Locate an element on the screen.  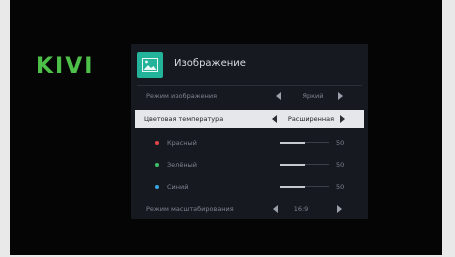
green-slider is located at coordinates (304, 164).